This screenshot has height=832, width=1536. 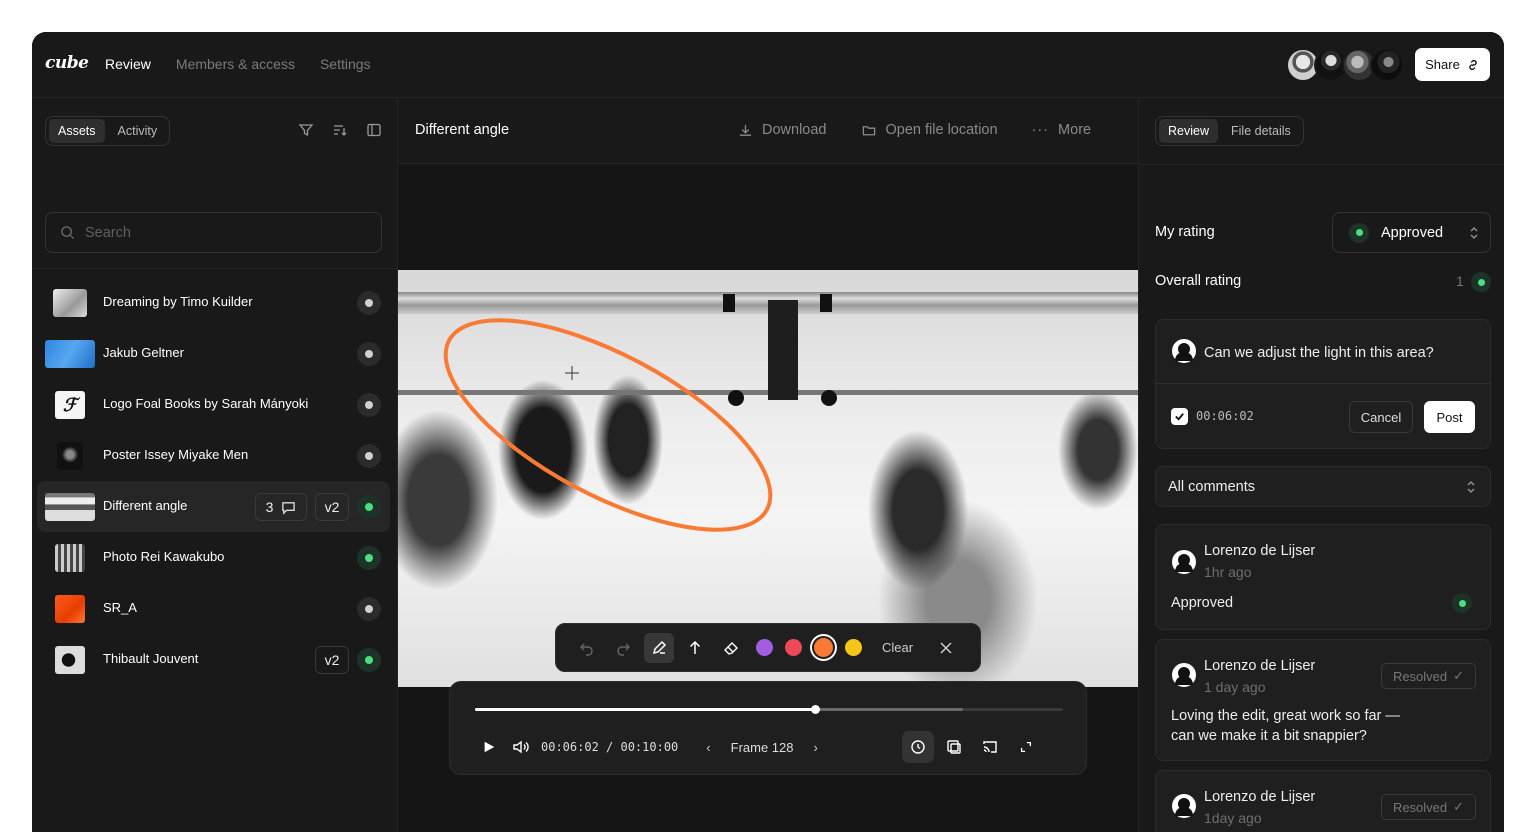 I want to click on comment-draft-text: Can we adjust the light in this area?, so click(x=1319, y=353).